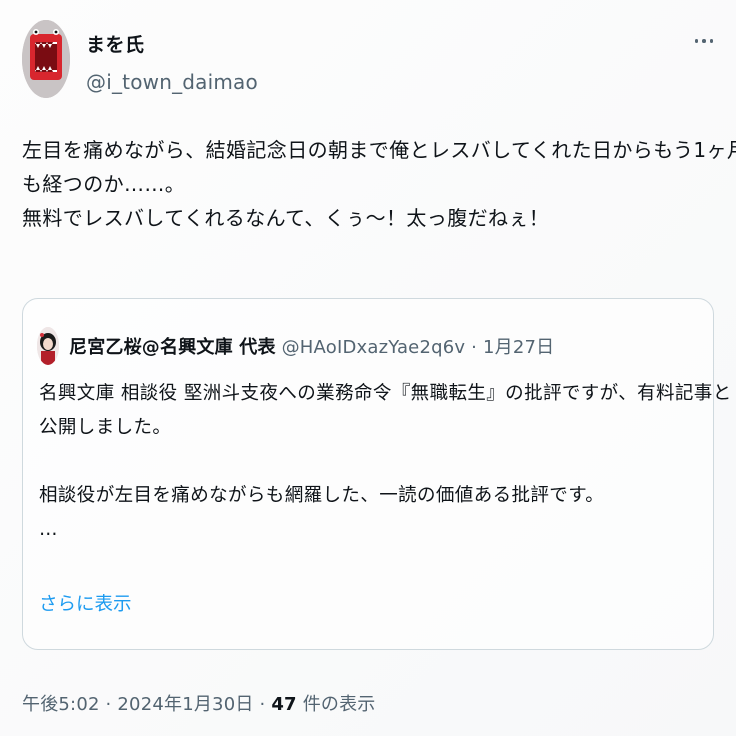 Image resolution: width=736 pixels, height=736 pixels. Describe the element at coordinates (372, 462) in the screenshot. I see `quoted-text-line` at that location.